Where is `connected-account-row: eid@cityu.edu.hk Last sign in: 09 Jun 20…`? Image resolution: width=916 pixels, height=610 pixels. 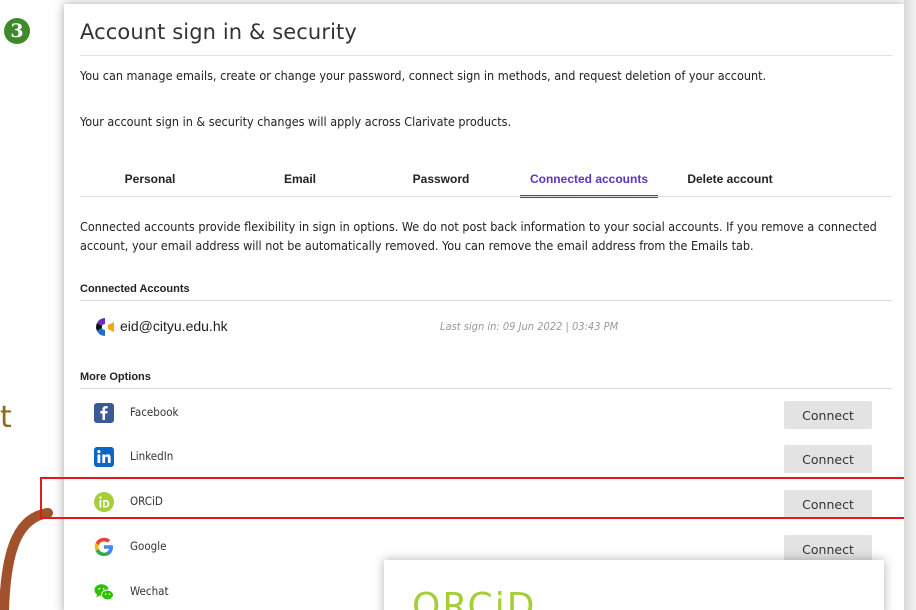
connected-account-row: eid@cityu.edu.hk Last sign in: 09 Jun 20… is located at coordinates (486, 327).